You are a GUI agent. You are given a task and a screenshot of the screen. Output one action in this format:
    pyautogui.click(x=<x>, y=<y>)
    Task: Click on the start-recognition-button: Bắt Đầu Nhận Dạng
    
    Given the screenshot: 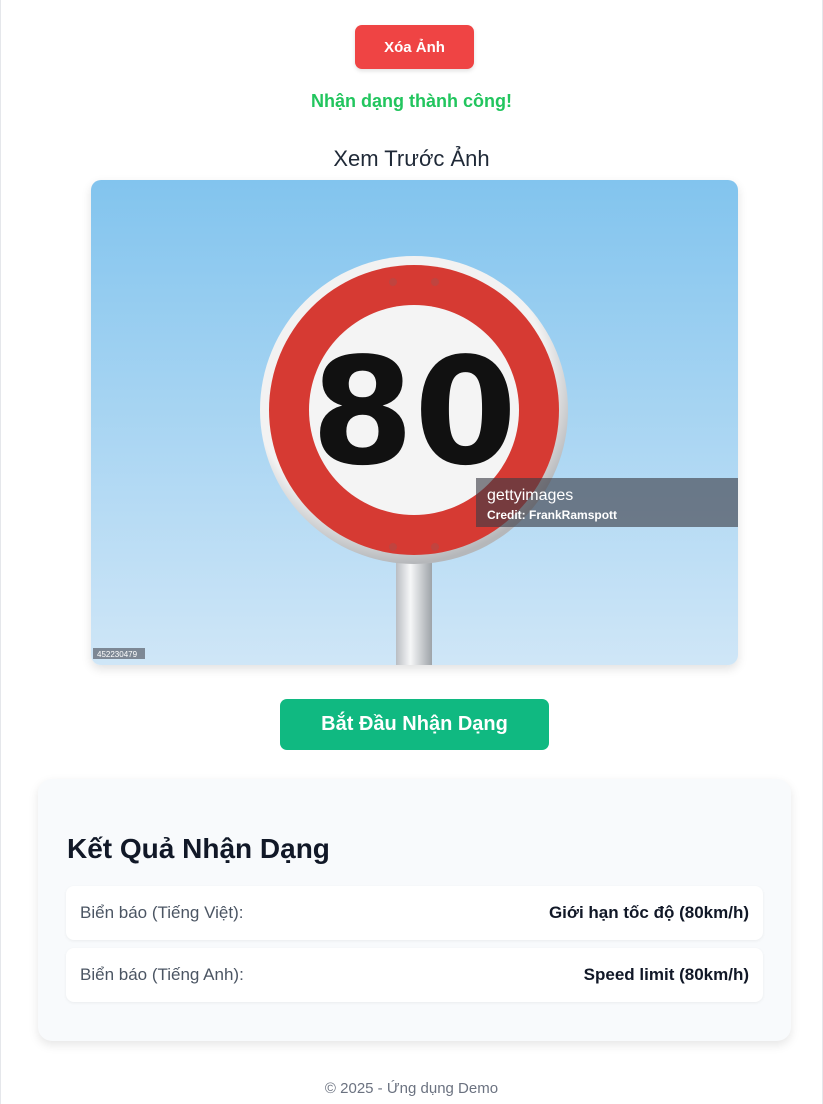 What is the action you would take?
    pyautogui.click(x=414, y=724)
    